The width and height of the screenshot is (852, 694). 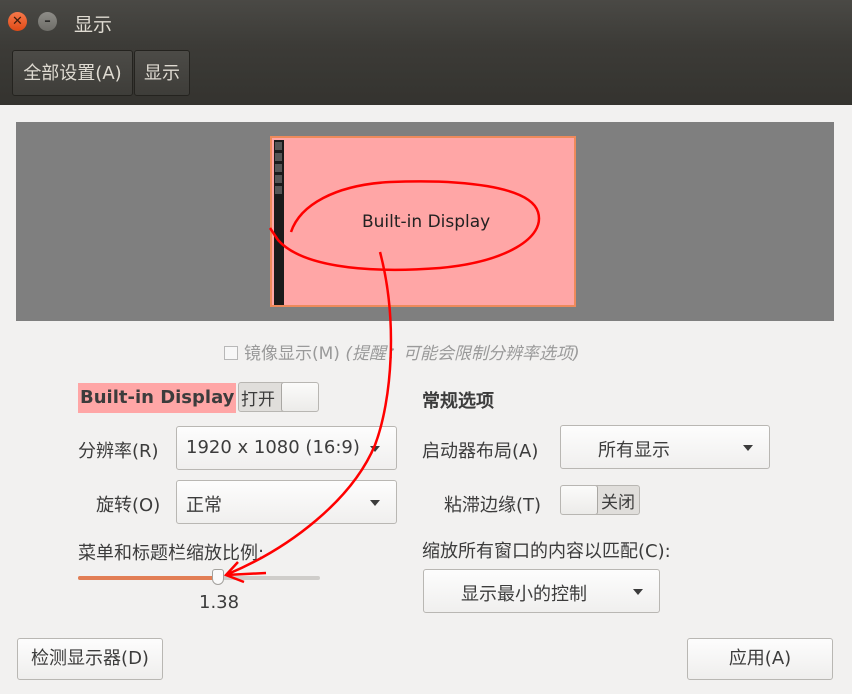 I want to click on mirror-label: 镜像显示(M), so click(x=292, y=354).